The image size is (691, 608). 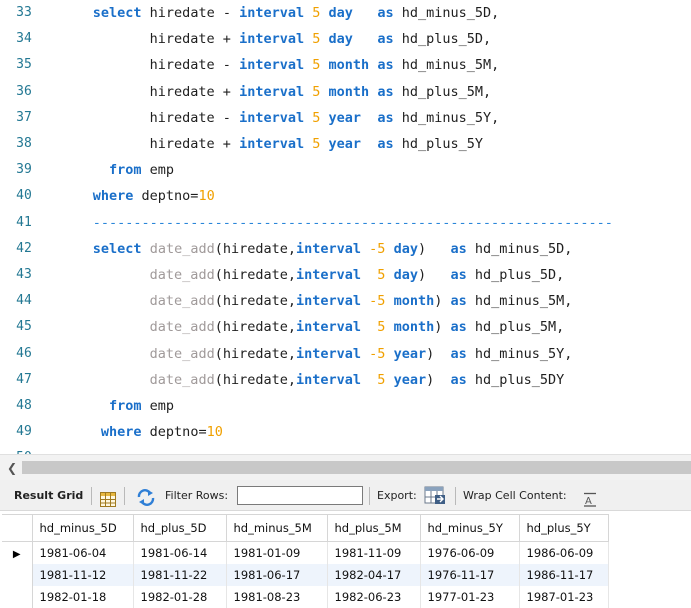 What do you see at coordinates (276, 528) in the screenshot?
I see `column-header: hd_minus_5M` at bounding box center [276, 528].